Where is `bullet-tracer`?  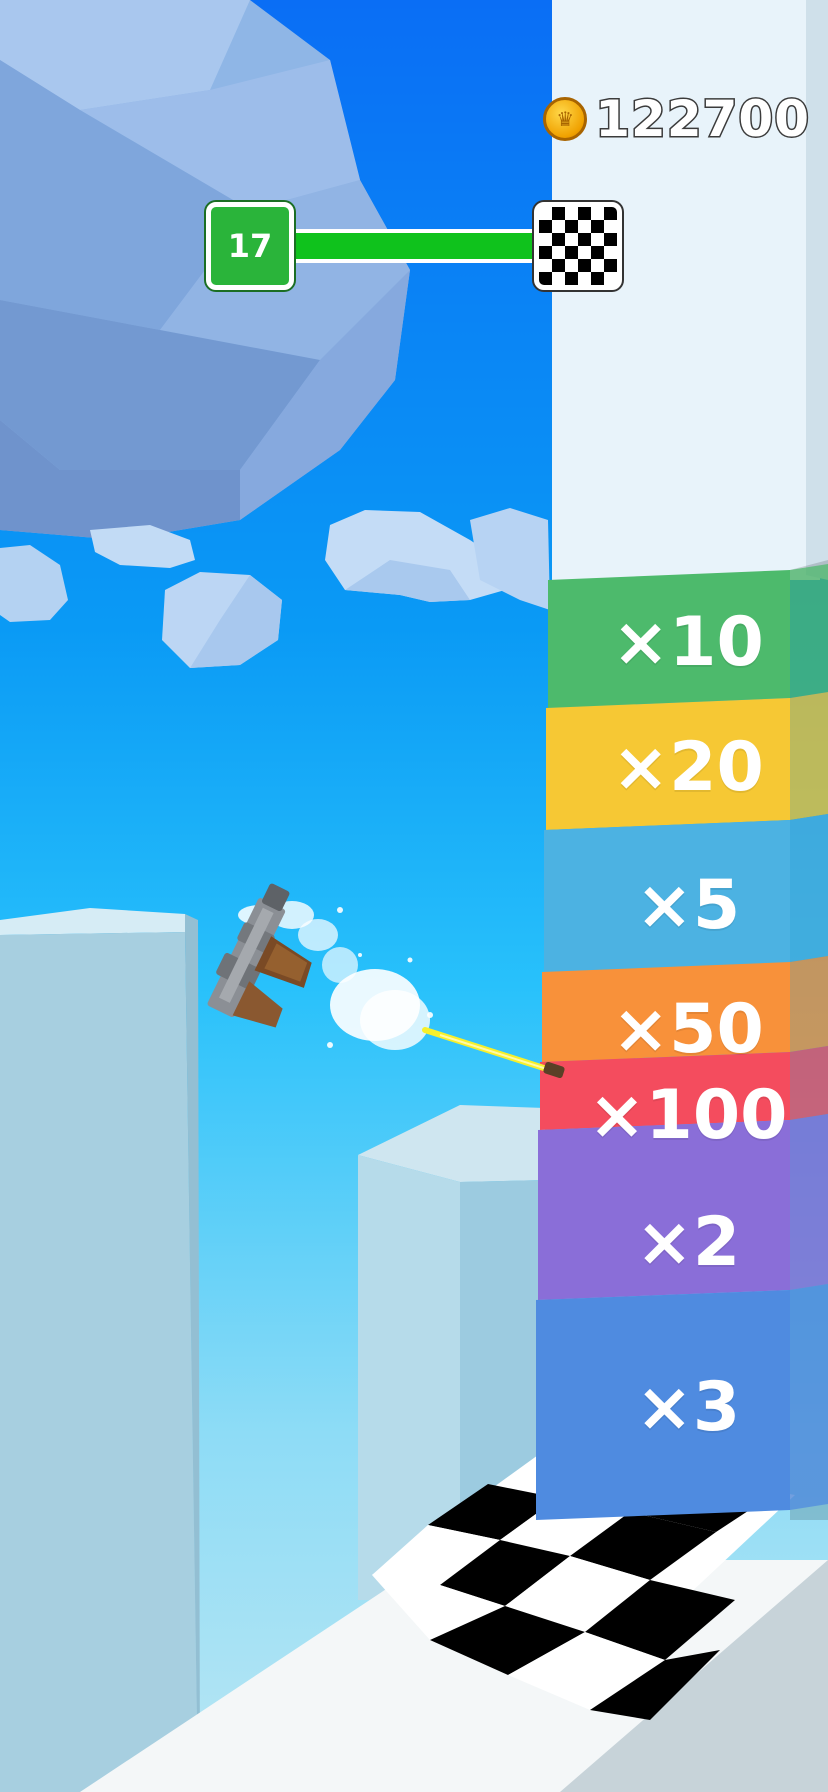
bullet-tracer is located at coordinates (493, 1053).